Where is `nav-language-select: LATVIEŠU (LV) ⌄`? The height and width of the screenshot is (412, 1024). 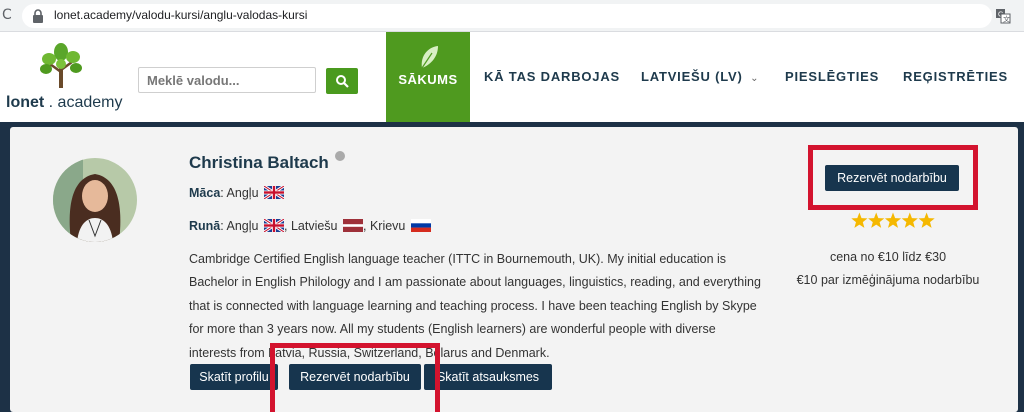
nav-language-select: LATVIEŠU (LV) ⌄ is located at coordinates (700, 76).